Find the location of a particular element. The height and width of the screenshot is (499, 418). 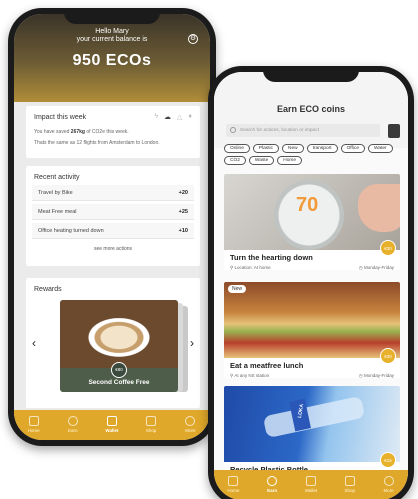

action-location: ⚲ Location: At home is located at coordinates (250, 267).